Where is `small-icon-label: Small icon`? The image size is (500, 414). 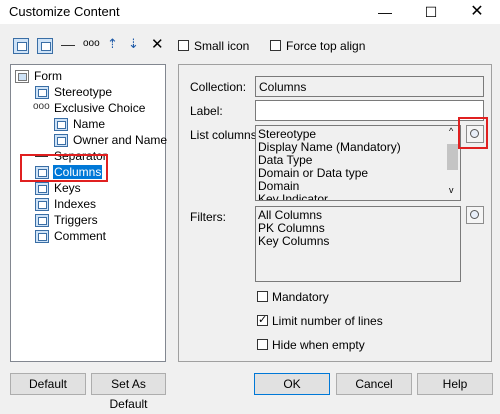
small-icon-label: Small icon is located at coordinates (222, 46).